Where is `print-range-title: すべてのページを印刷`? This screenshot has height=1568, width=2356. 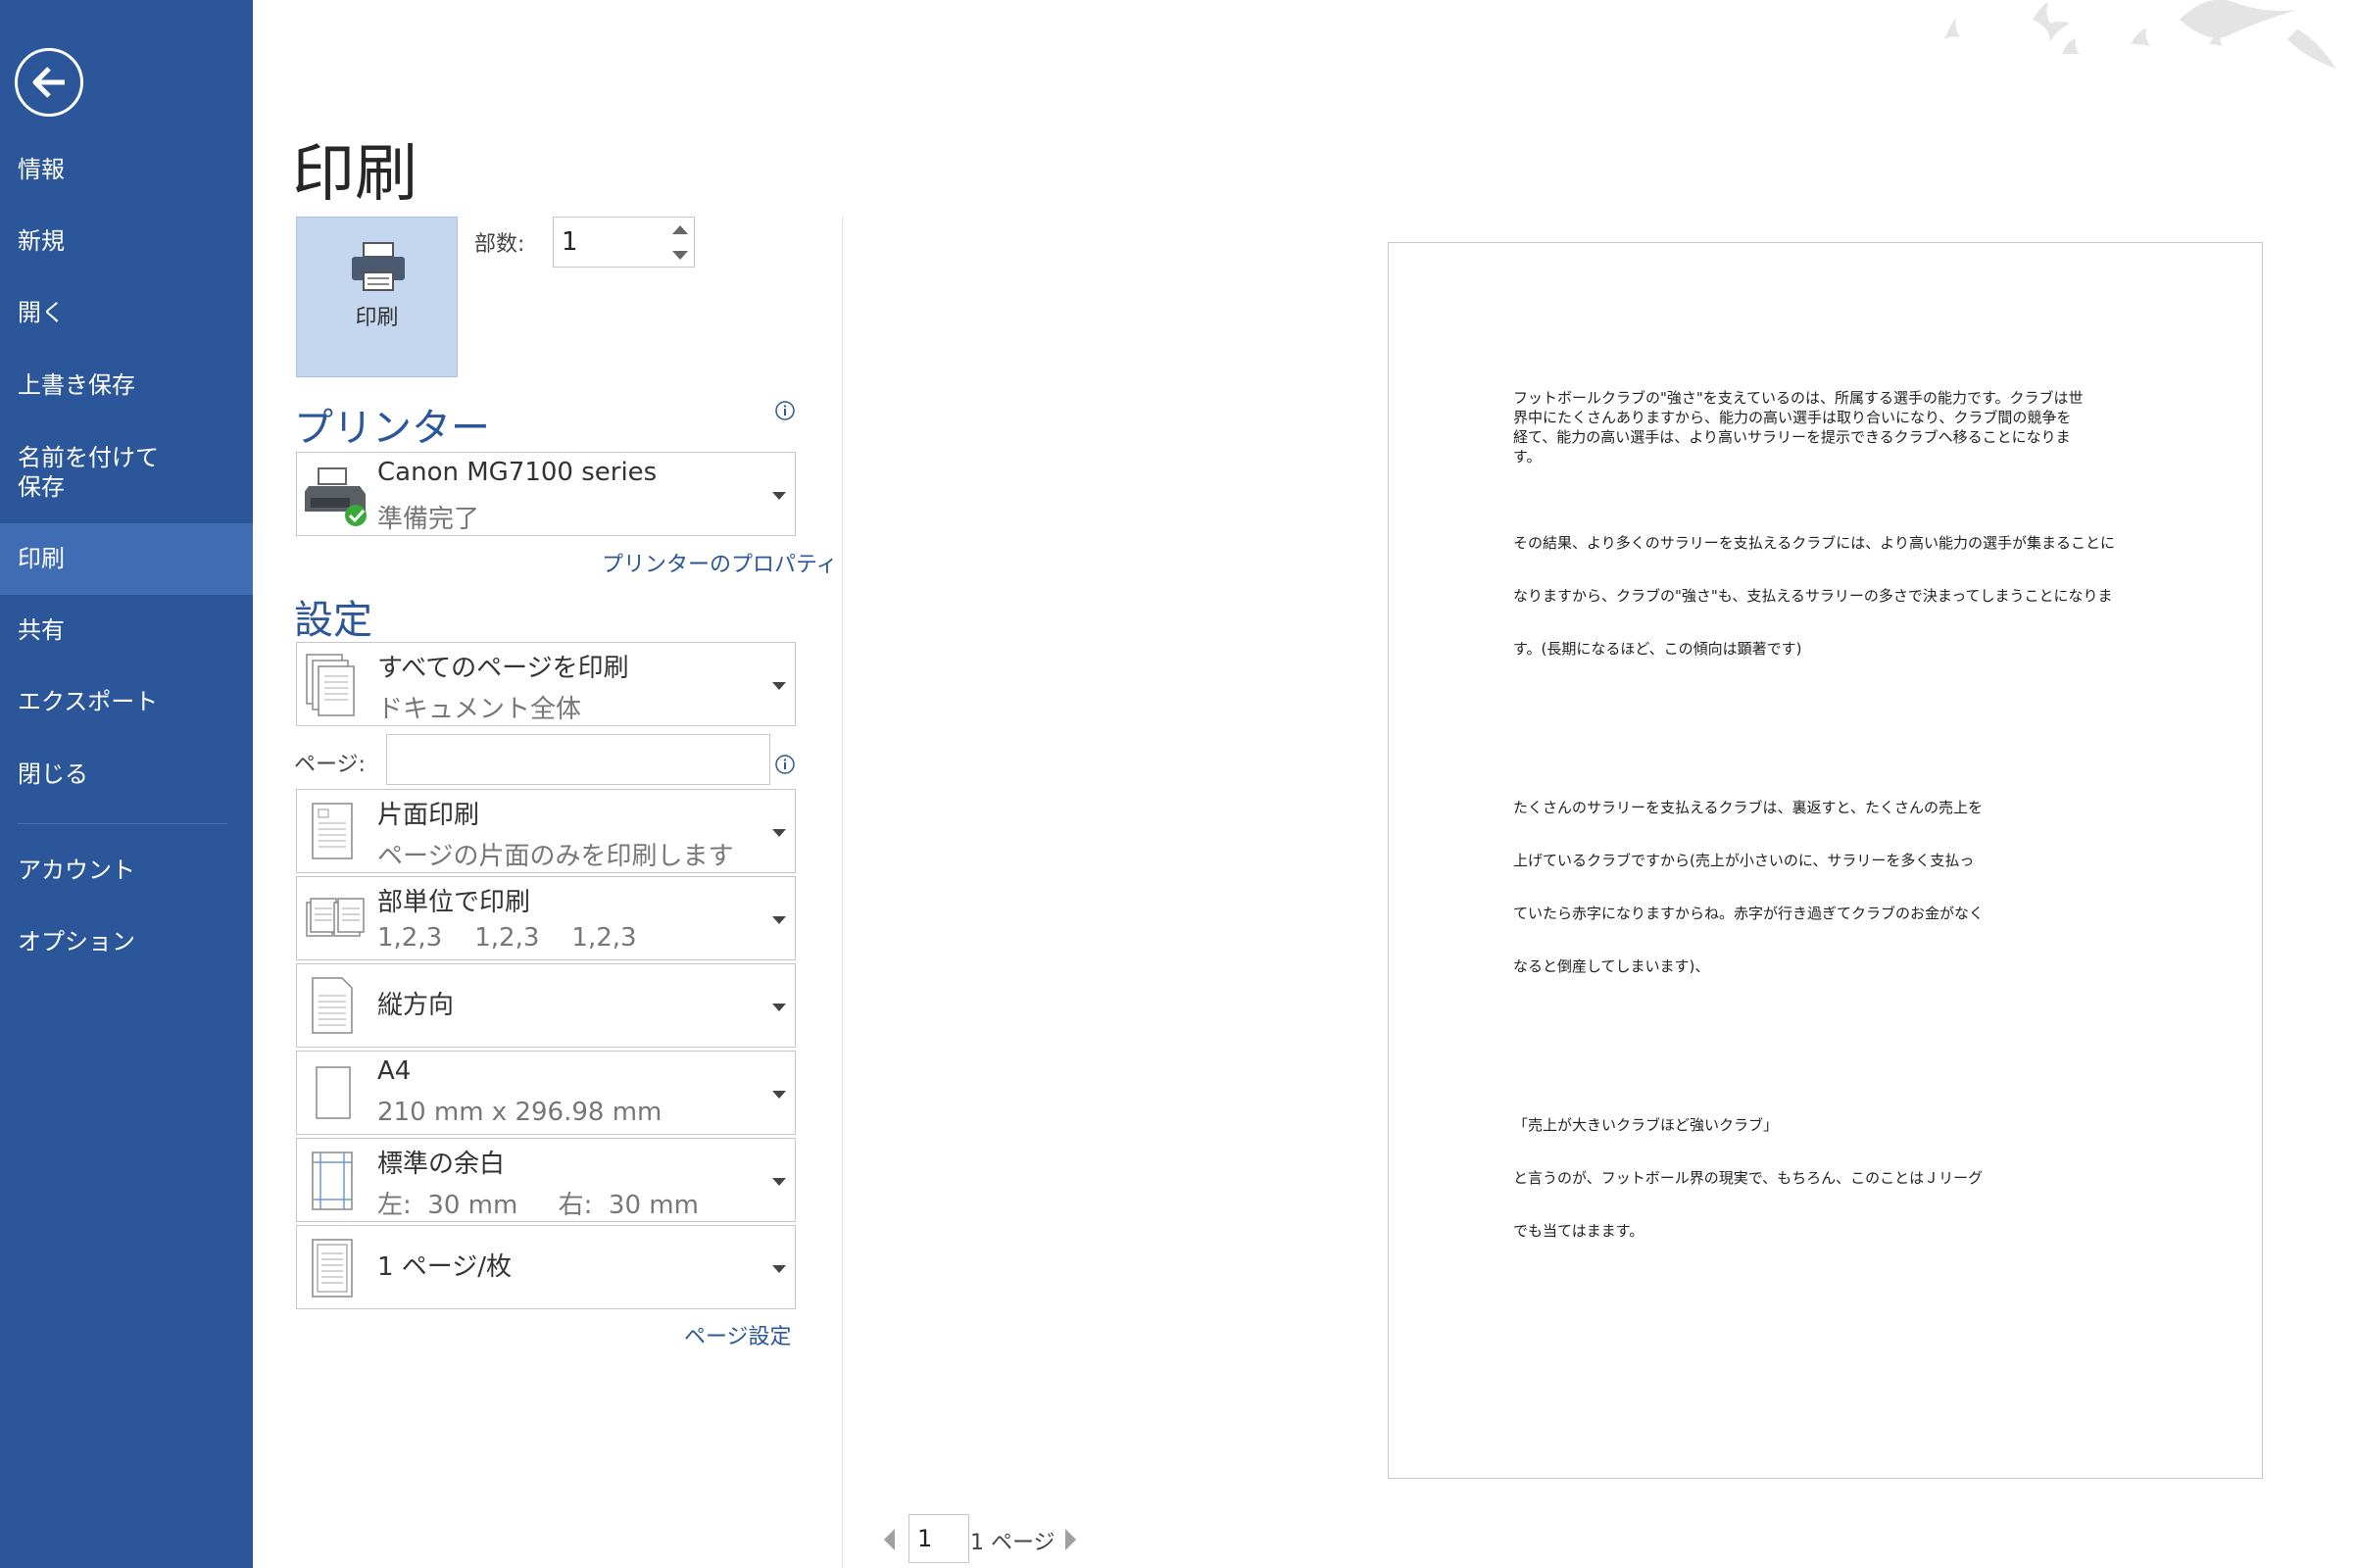
print-range-title: すべてのページを印刷 is located at coordinates (503, 668).